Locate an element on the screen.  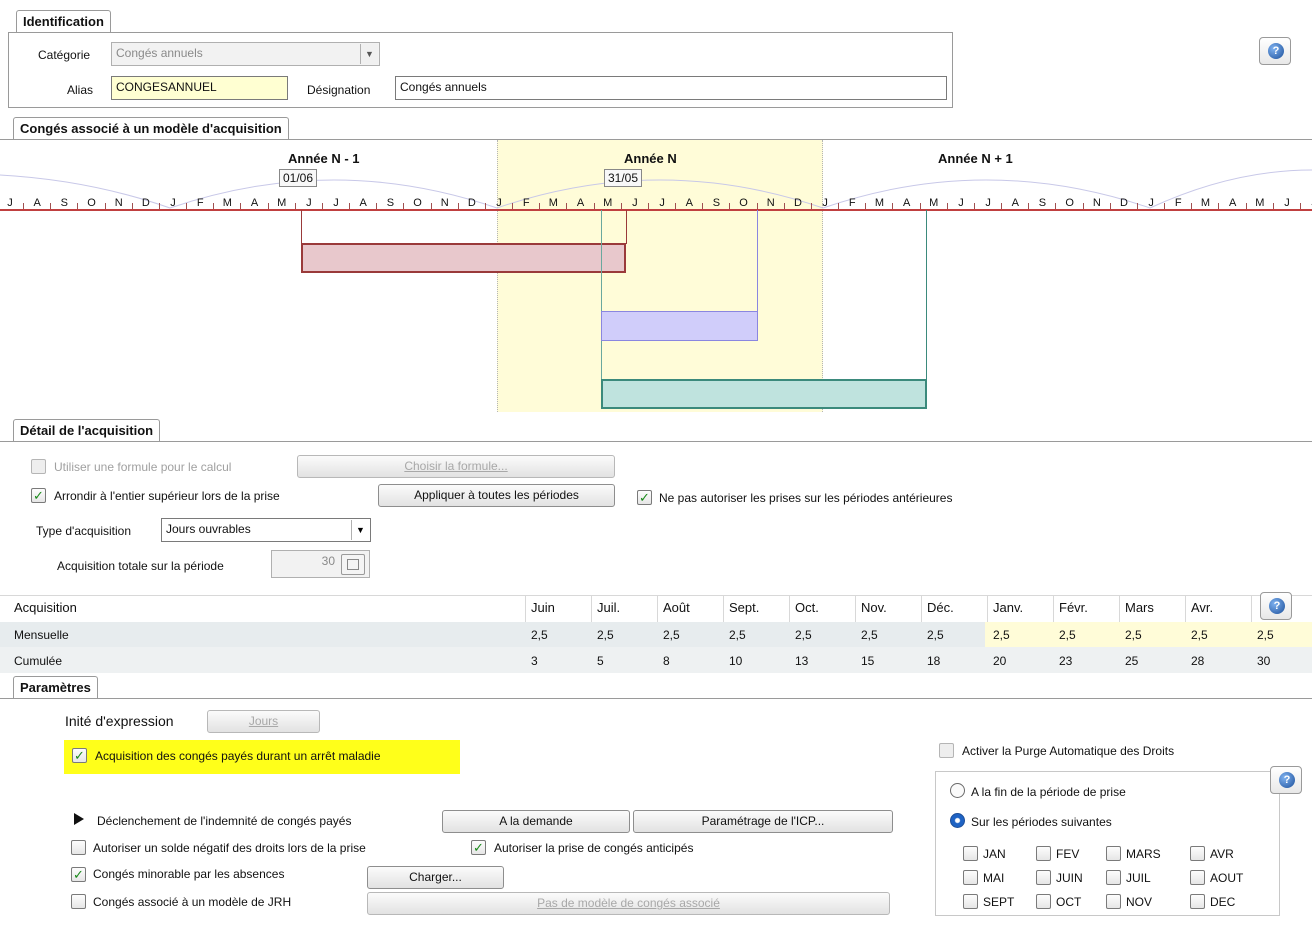
purge-checkbox is located at coordinates (946, 750).